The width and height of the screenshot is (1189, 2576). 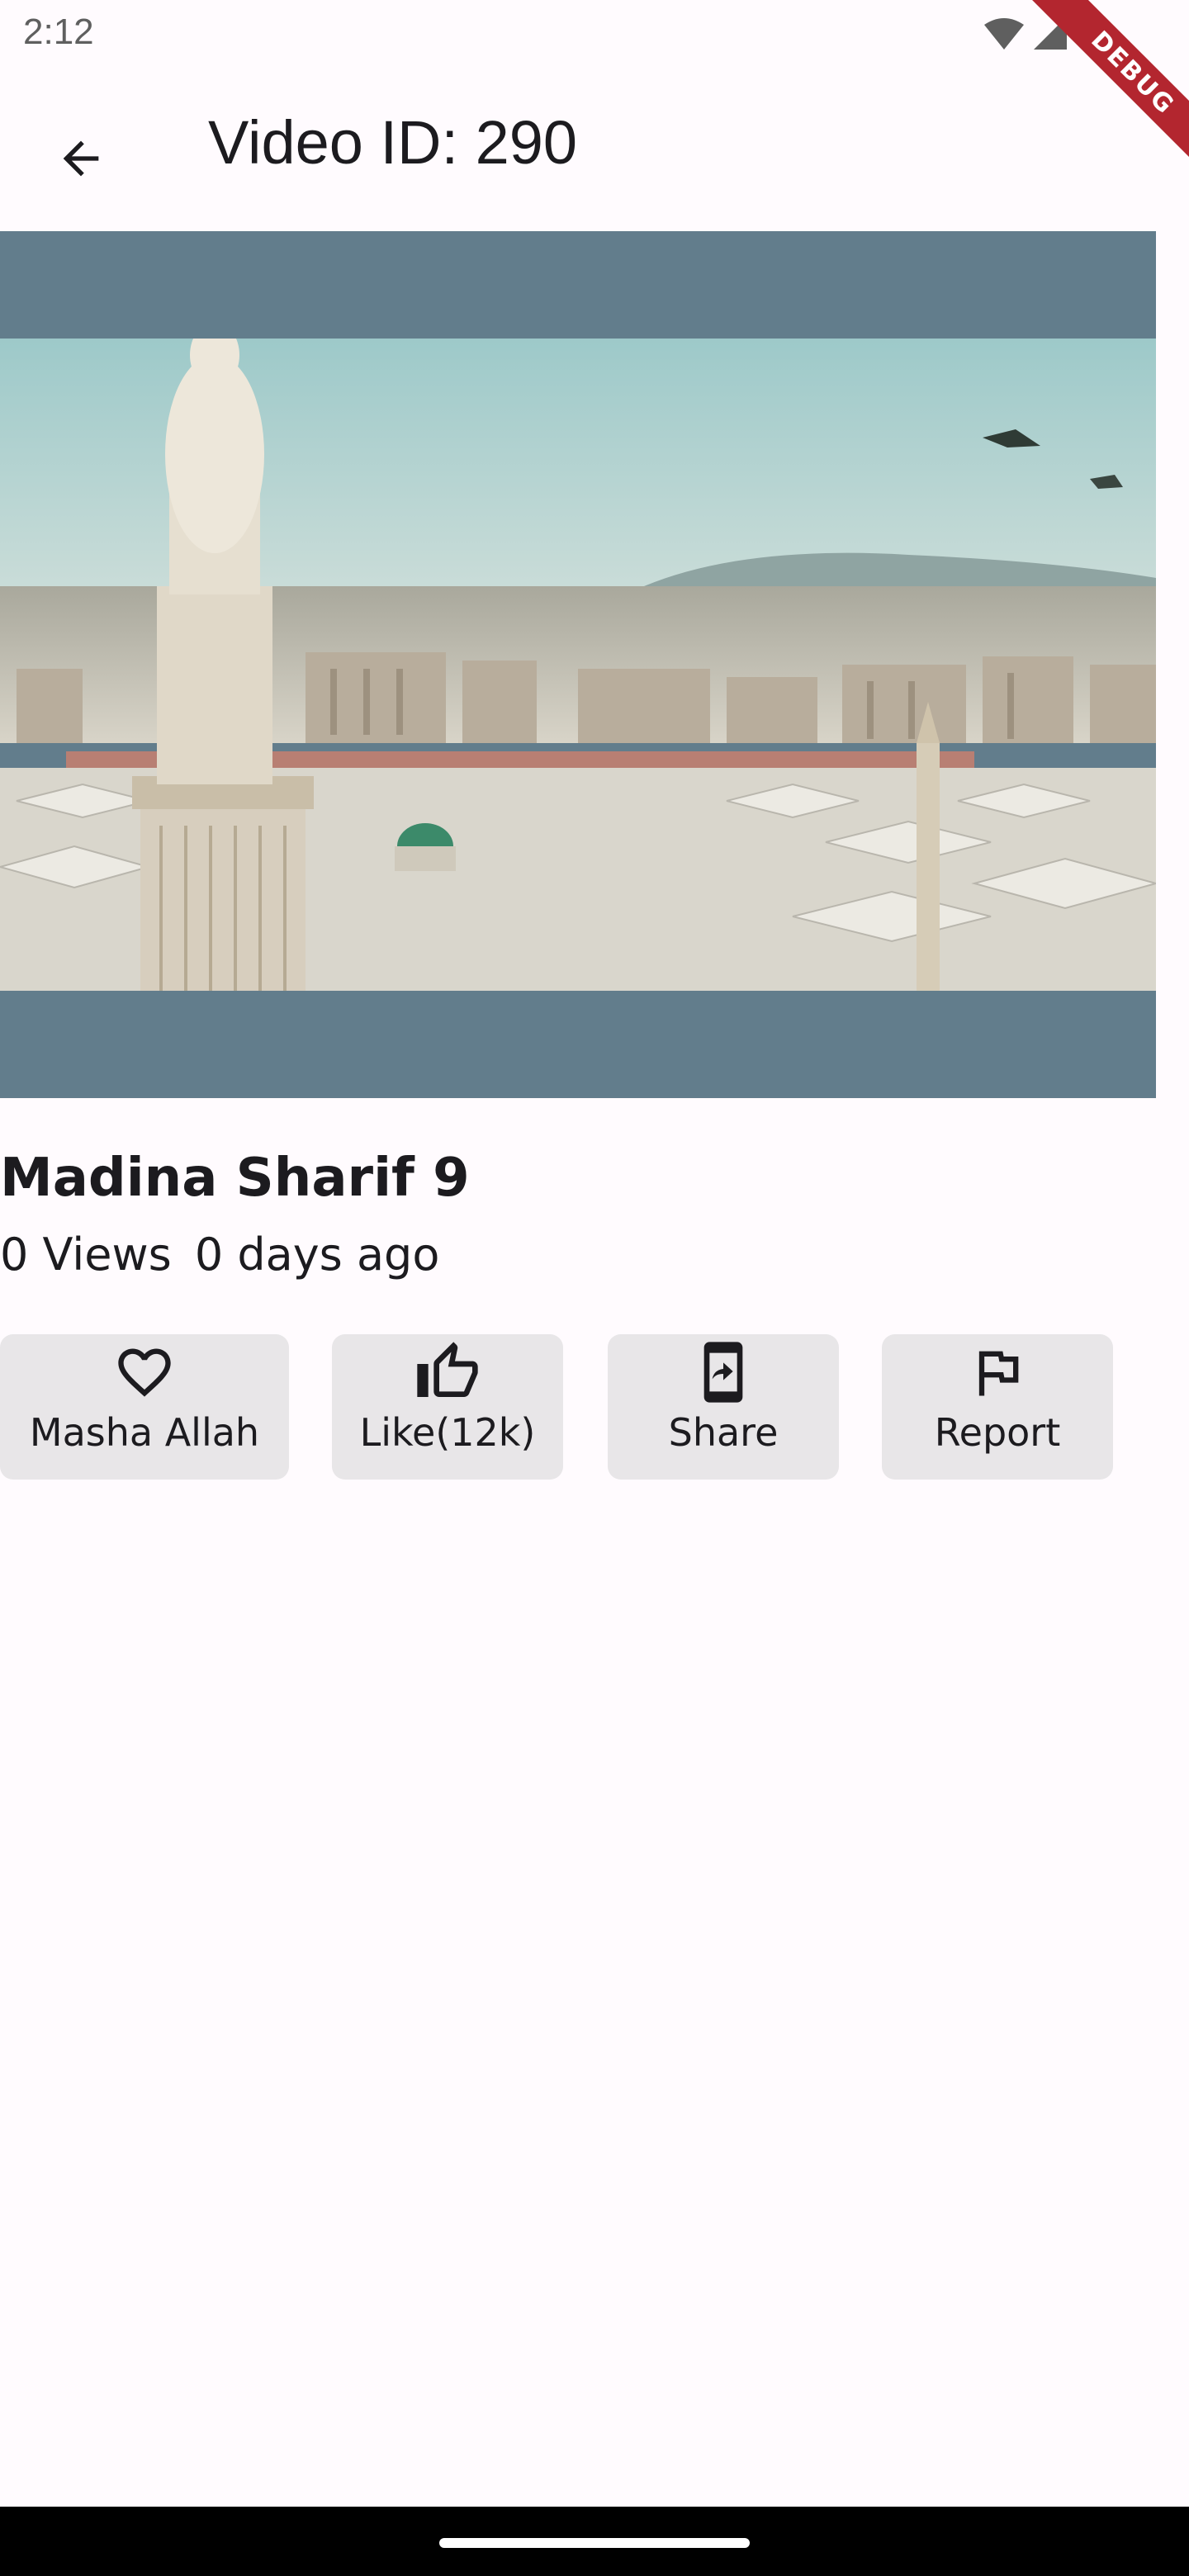 What do you see at coordinates (997, 1432) in the screenshot?
I see `report-label: Report` at bounding box center [997, 1432].